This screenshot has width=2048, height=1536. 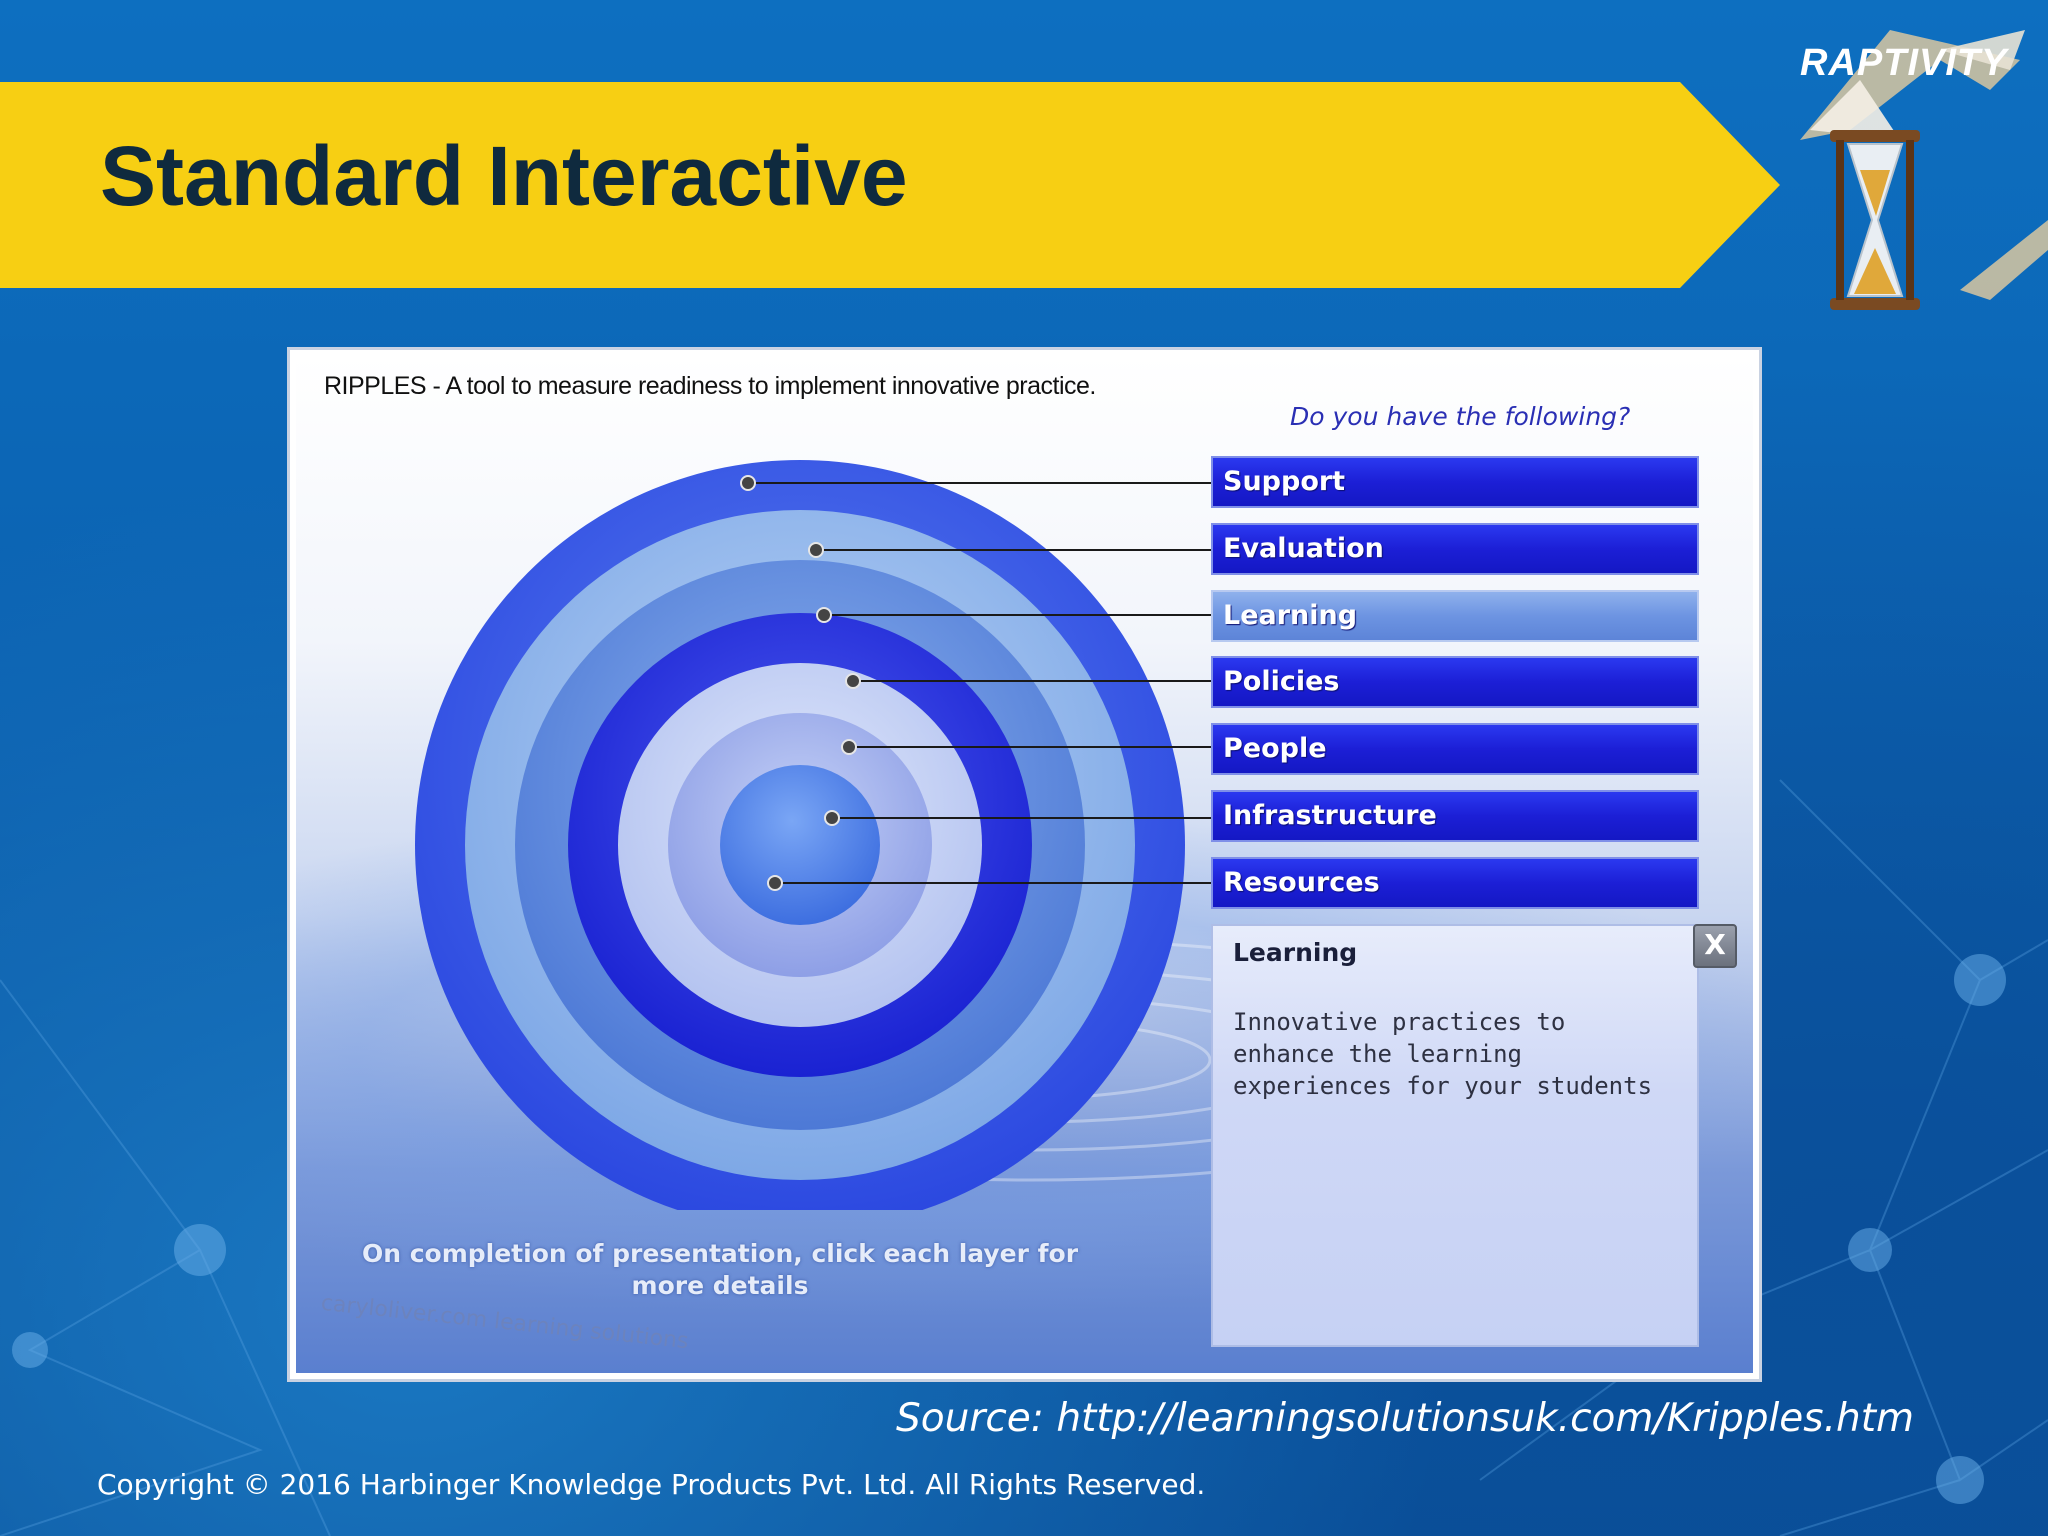 What do you see at coordinates (1295, 952) in the screenshot?
I see `info-panel-title: Learning` at bounding box center [1295, 952].